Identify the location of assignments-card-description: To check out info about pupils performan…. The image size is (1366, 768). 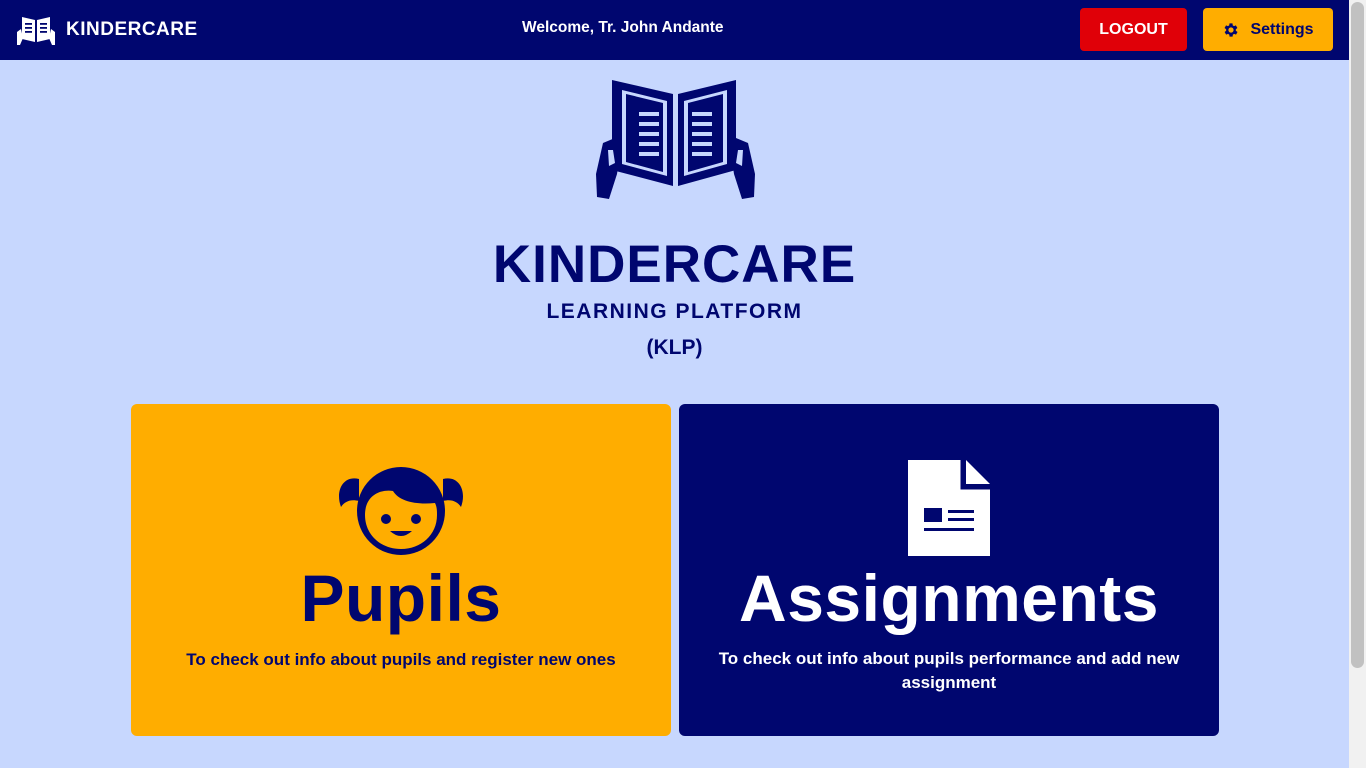
(949, 670).